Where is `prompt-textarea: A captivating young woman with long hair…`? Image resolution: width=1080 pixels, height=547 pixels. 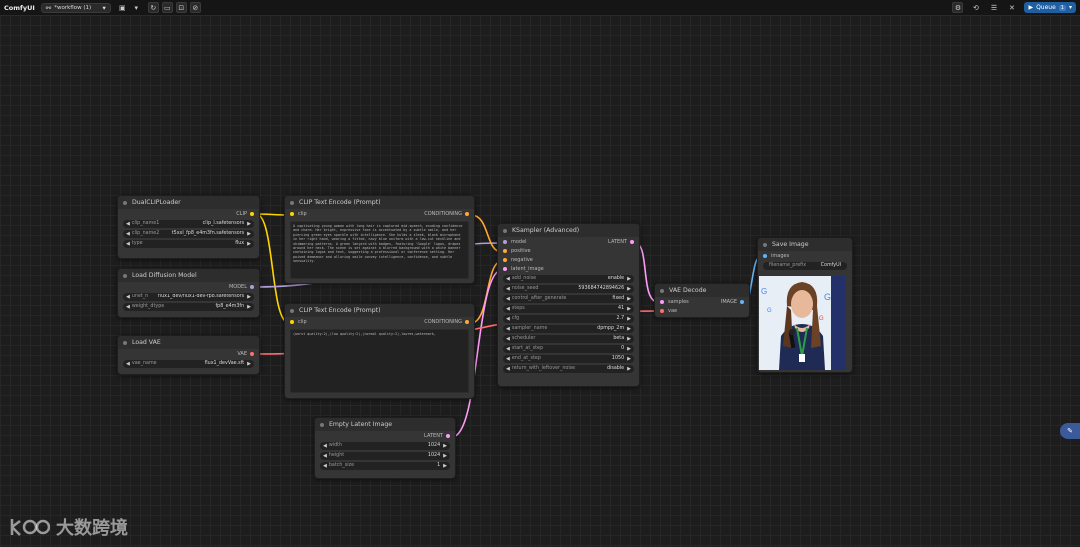 prompt-textarea: A captivating young woman with long hair… is located at coordinates (379, 250).